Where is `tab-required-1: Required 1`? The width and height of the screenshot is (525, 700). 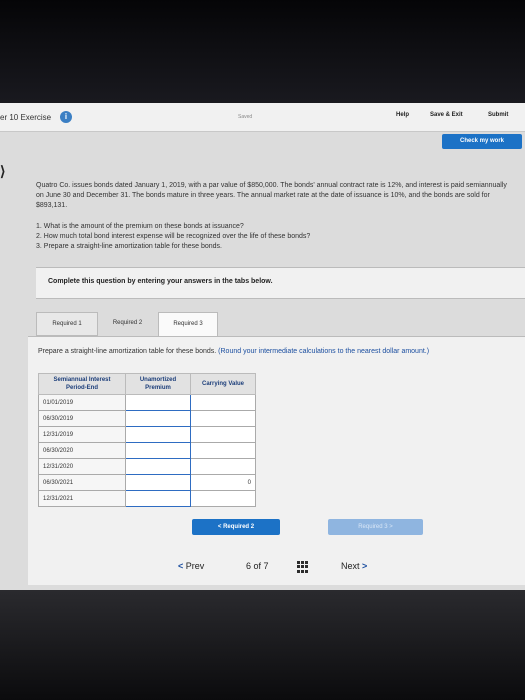 tab-required-1: Required 1 is located at coordinates (67, 324).